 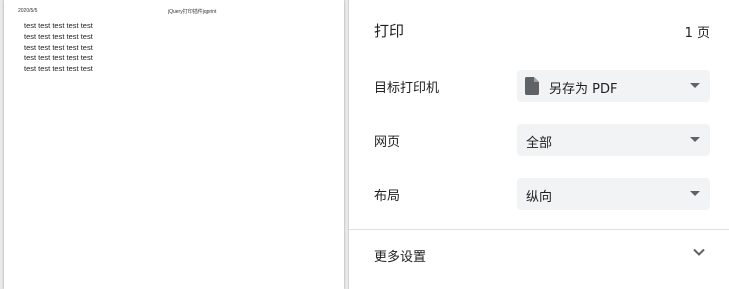 What do you see at coordinates (699, 252) in the screenshot?
I see `chevron-down-icon` at bounding box center [699, 252].